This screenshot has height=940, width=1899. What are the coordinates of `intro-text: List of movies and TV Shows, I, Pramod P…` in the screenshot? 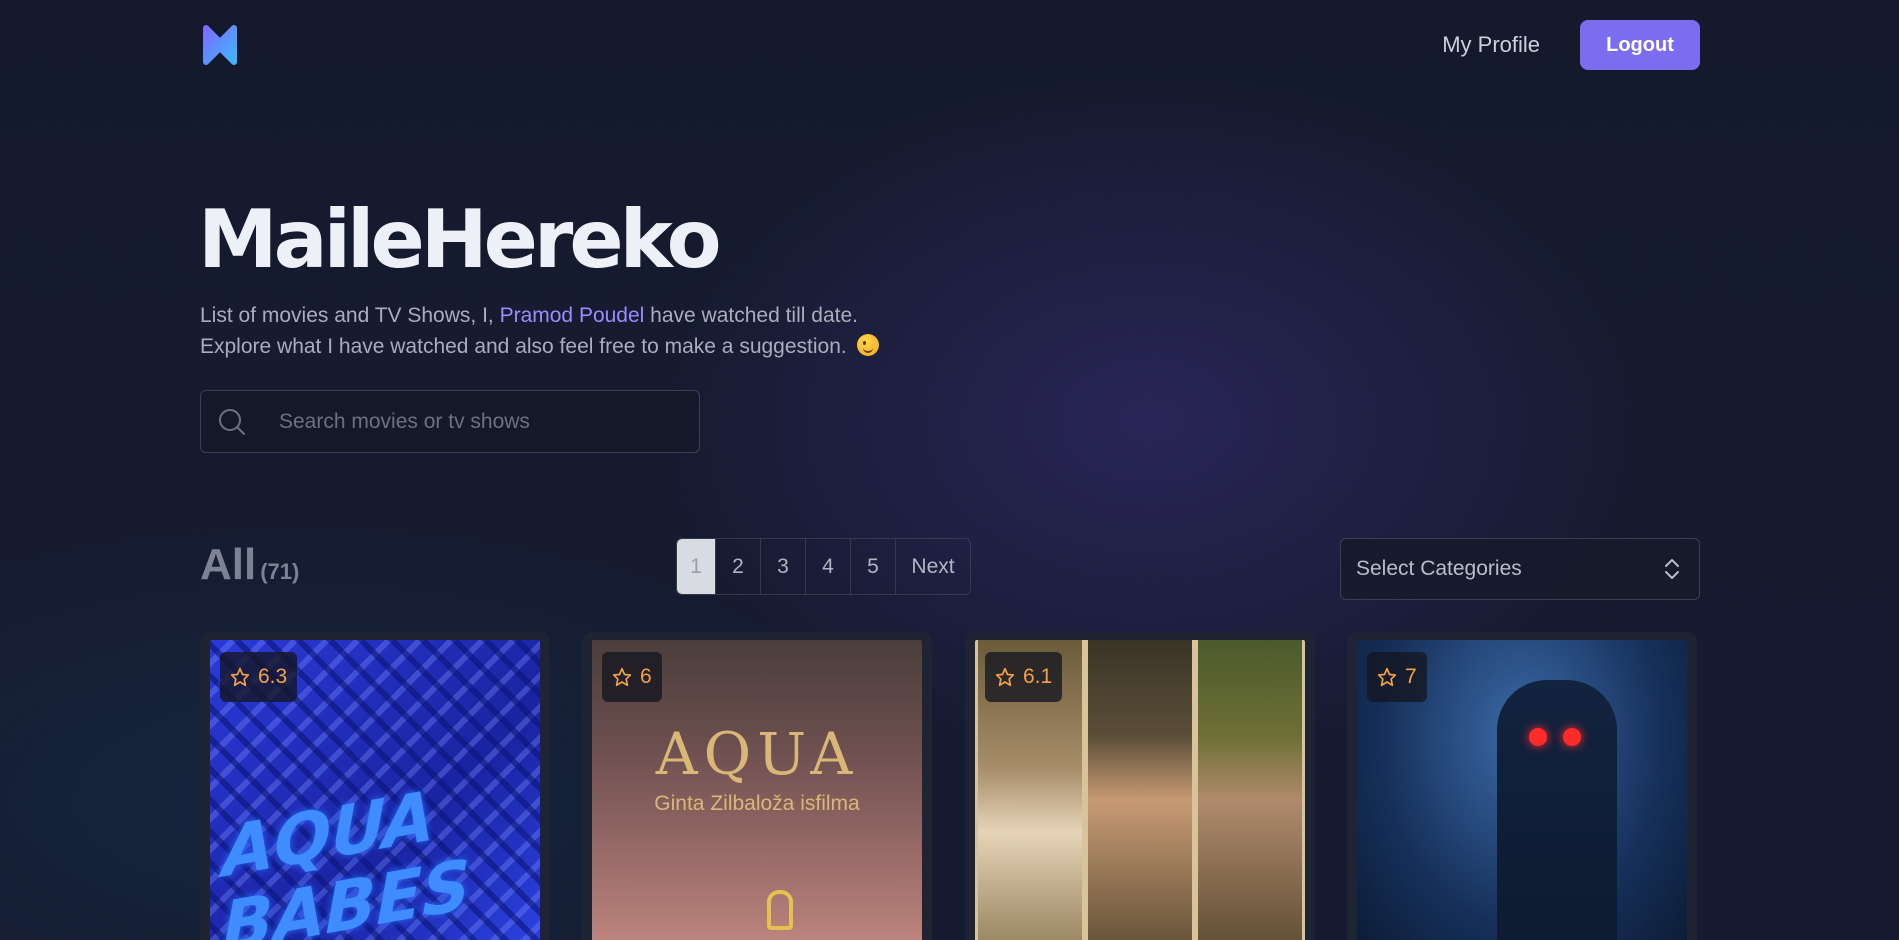 It's located at (600, 331).